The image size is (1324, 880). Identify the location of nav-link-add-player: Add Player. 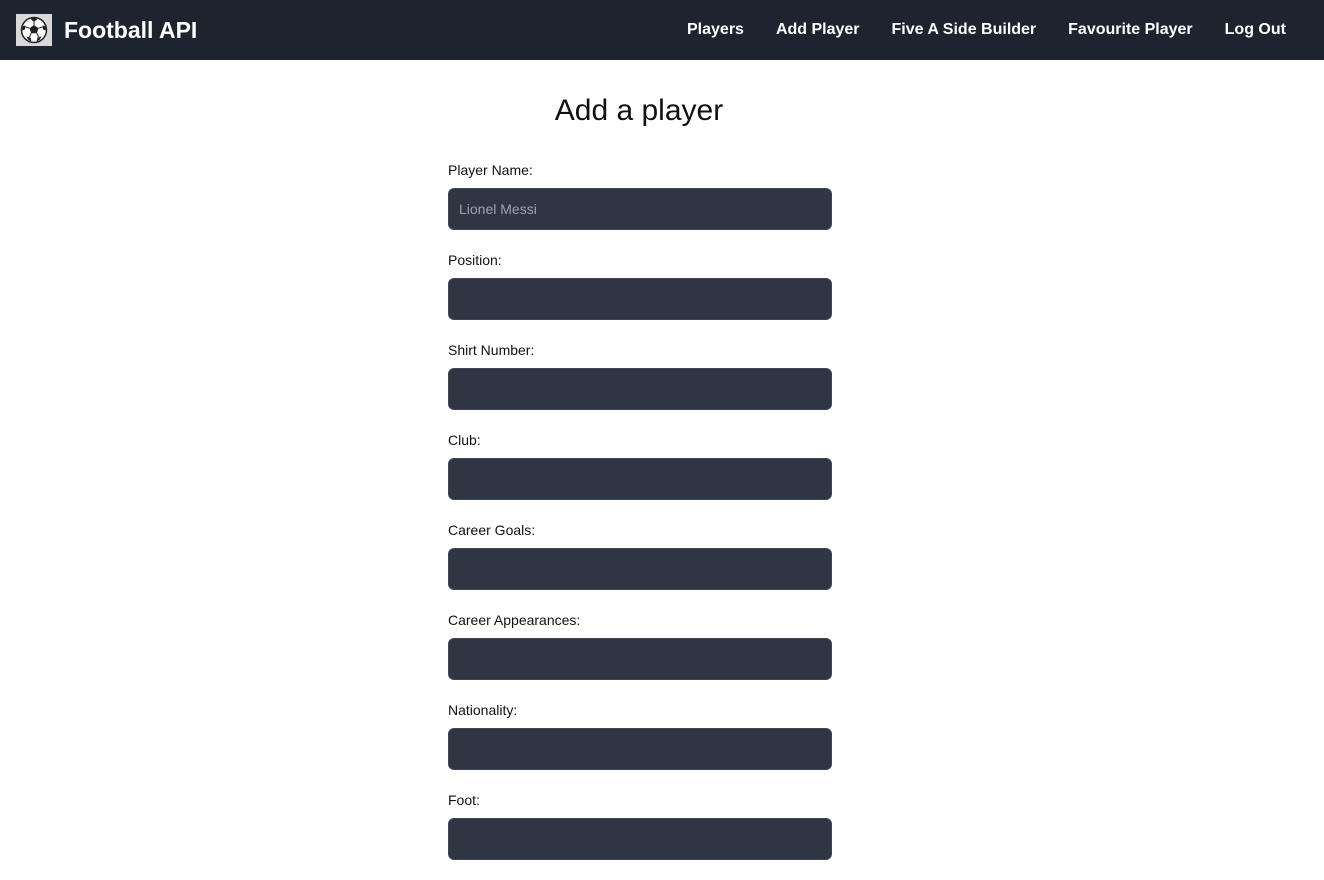
(818, 30).